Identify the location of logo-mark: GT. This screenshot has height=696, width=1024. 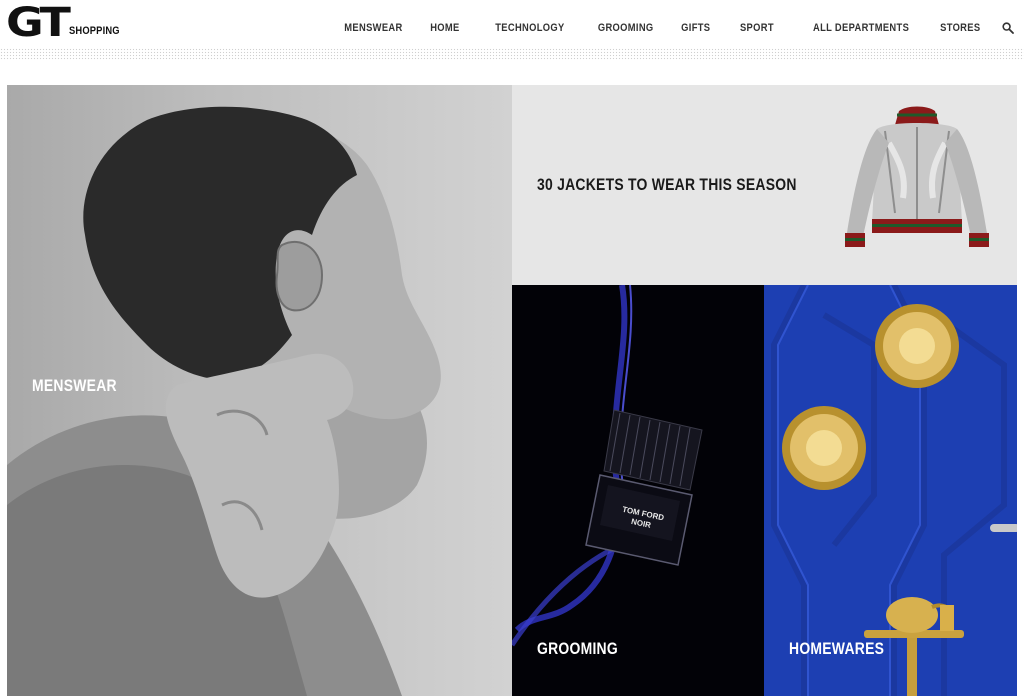
(38, 23).